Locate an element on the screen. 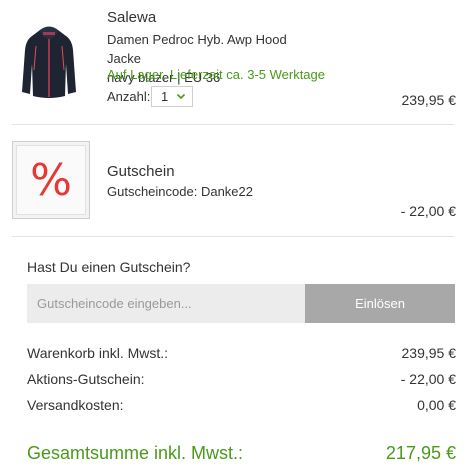 The image size is (466, 468). coupon-question: Hast Du einen Gutschein? is located at coordinates (109, 267).